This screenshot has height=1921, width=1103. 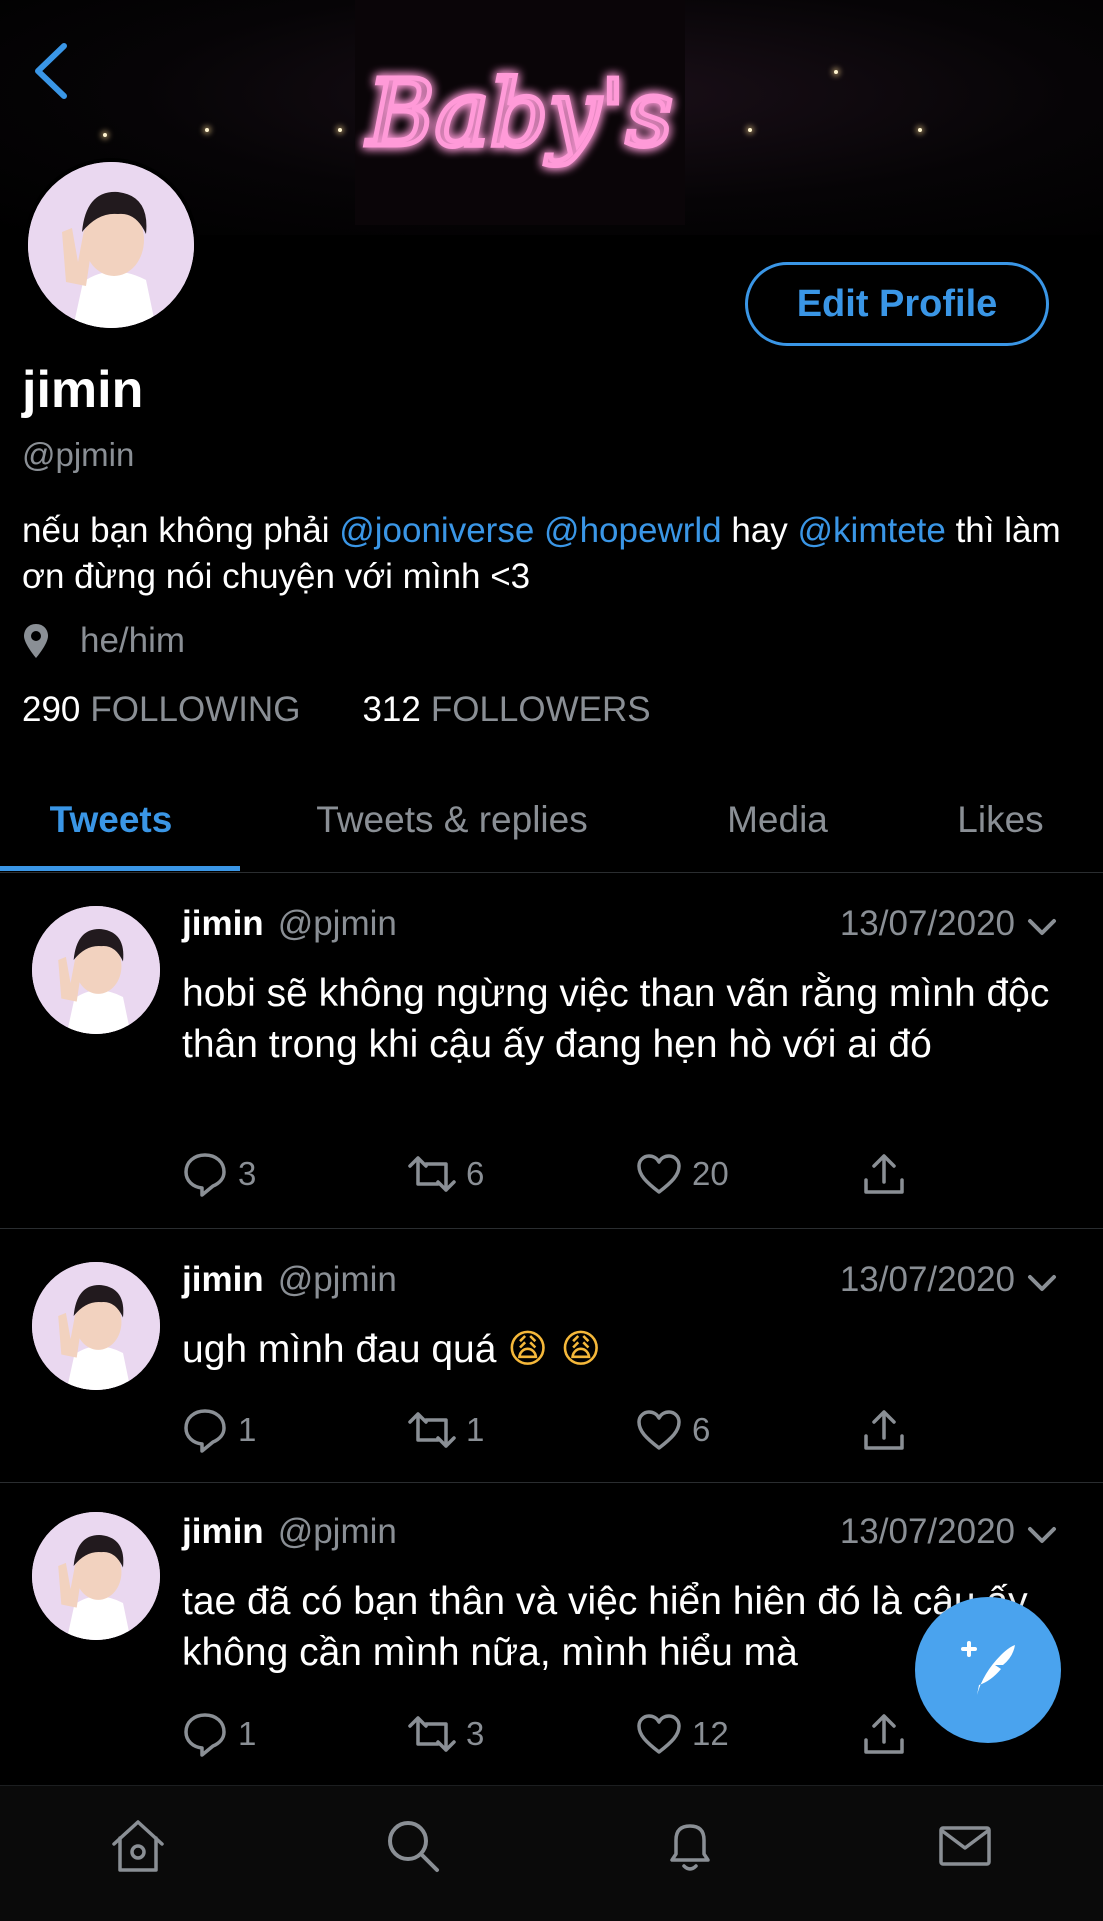 I want to click on tweet-text: ugh mình đau quá 😩 😩, so click(x=622, y=1349).